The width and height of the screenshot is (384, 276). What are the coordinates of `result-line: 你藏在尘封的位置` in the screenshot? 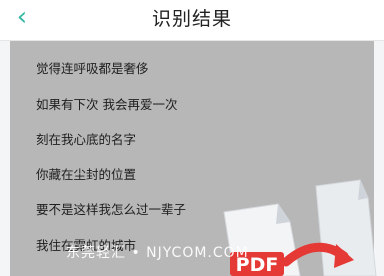 It's located at (86, 174).